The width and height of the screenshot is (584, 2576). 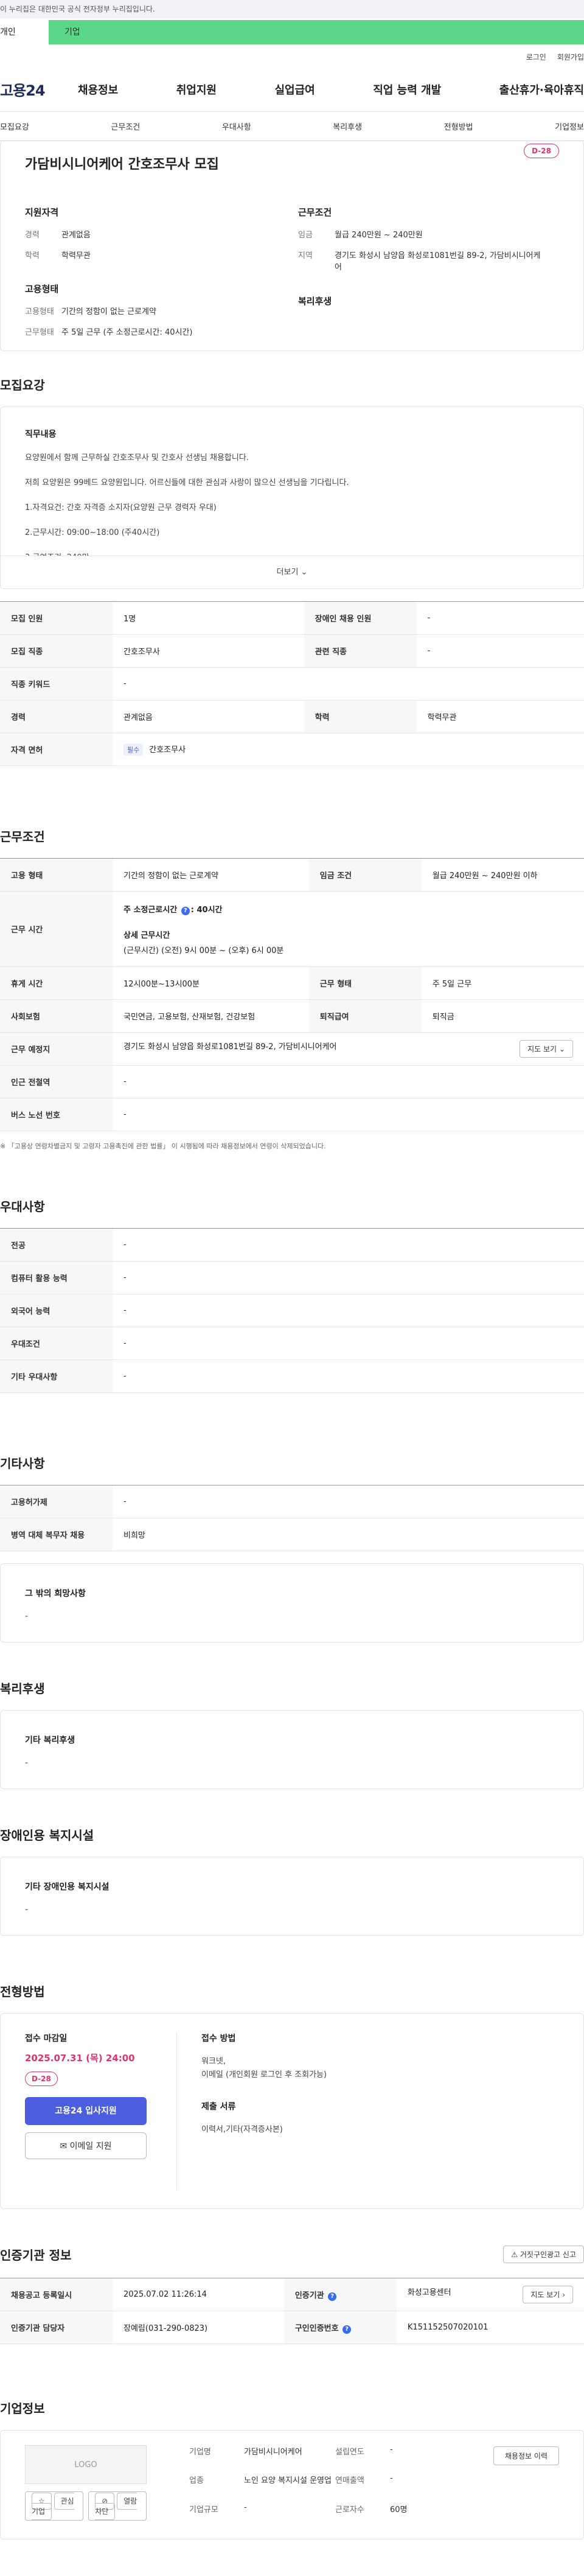 What do you see at coordinates (213, 2061) in the screenshot?
I see `method-line: 워크넷,` at bounding box center [213, 2061].